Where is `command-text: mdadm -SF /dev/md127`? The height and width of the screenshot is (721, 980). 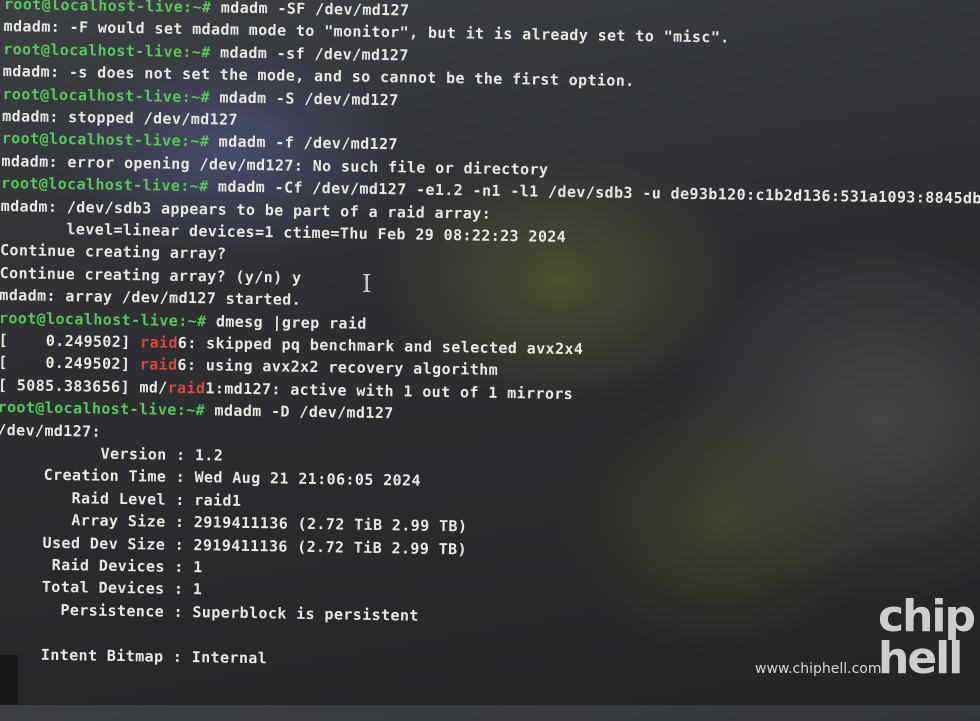 command-text: mdadm -SF /dev/md127 is located at coordinates (310, 10).